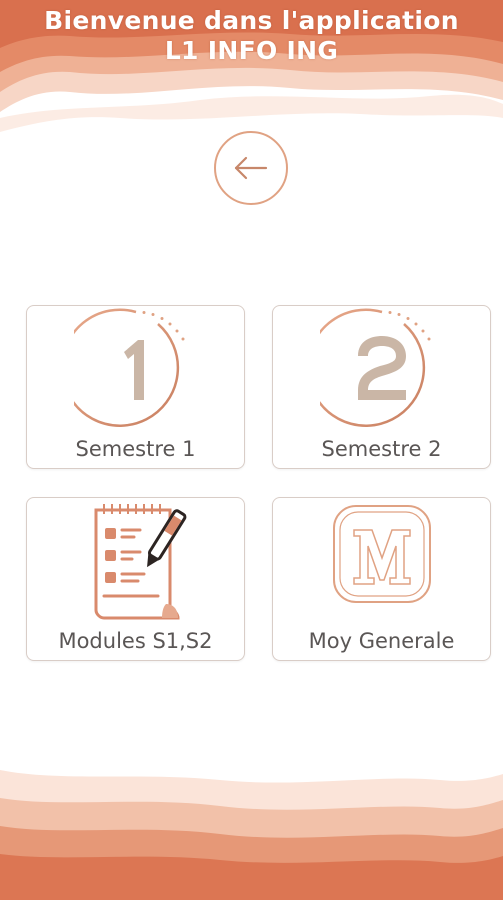 This screenshot has height=900, width=503. I want to click on back-button, so click(251, 168).